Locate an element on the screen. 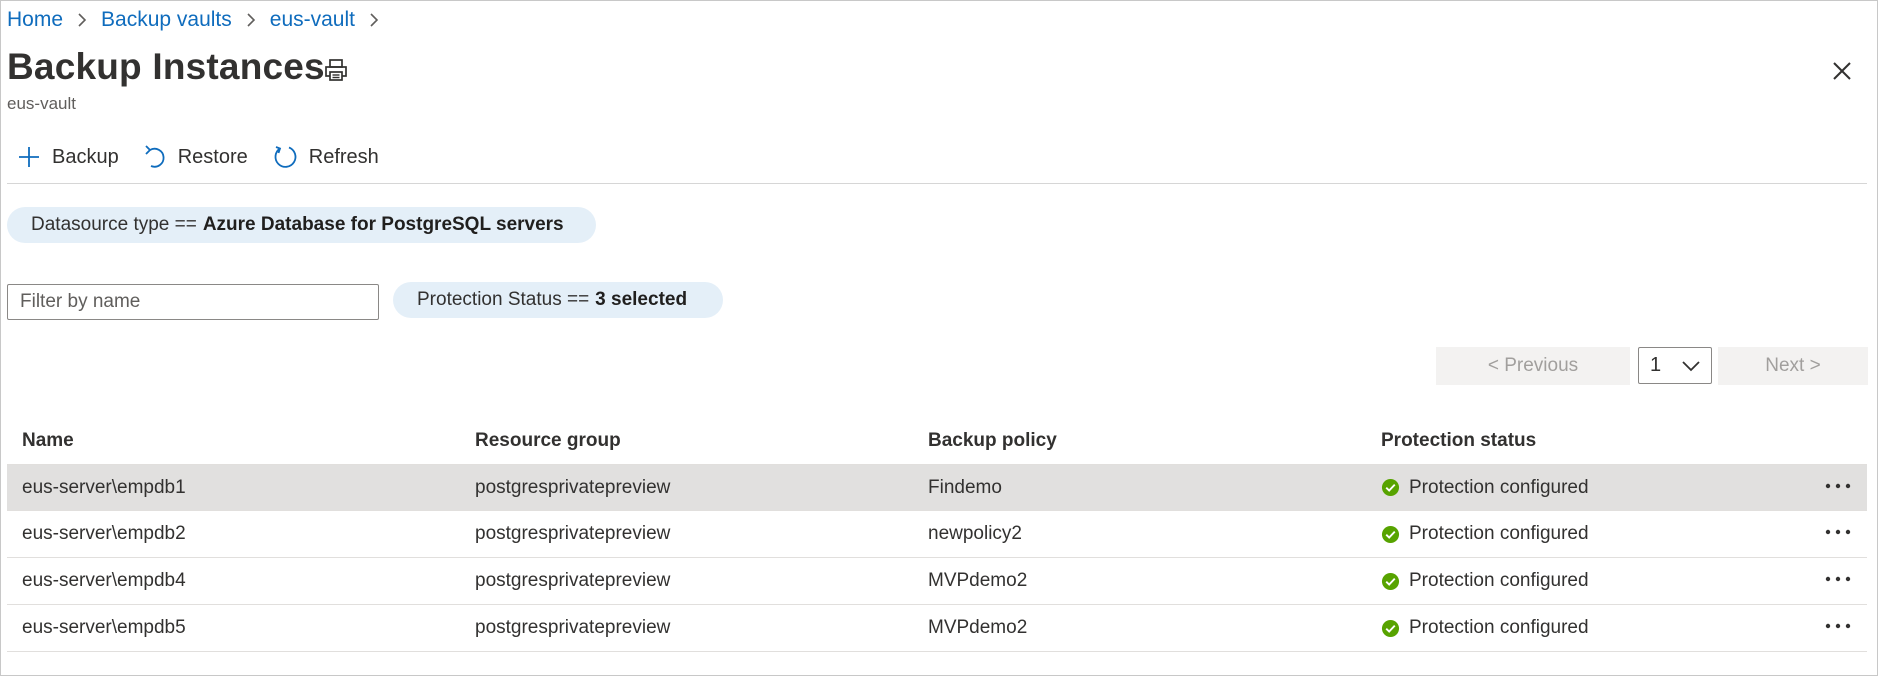  datasource-filter-prefix: Datasource type == is located at coordinates (114, 224).